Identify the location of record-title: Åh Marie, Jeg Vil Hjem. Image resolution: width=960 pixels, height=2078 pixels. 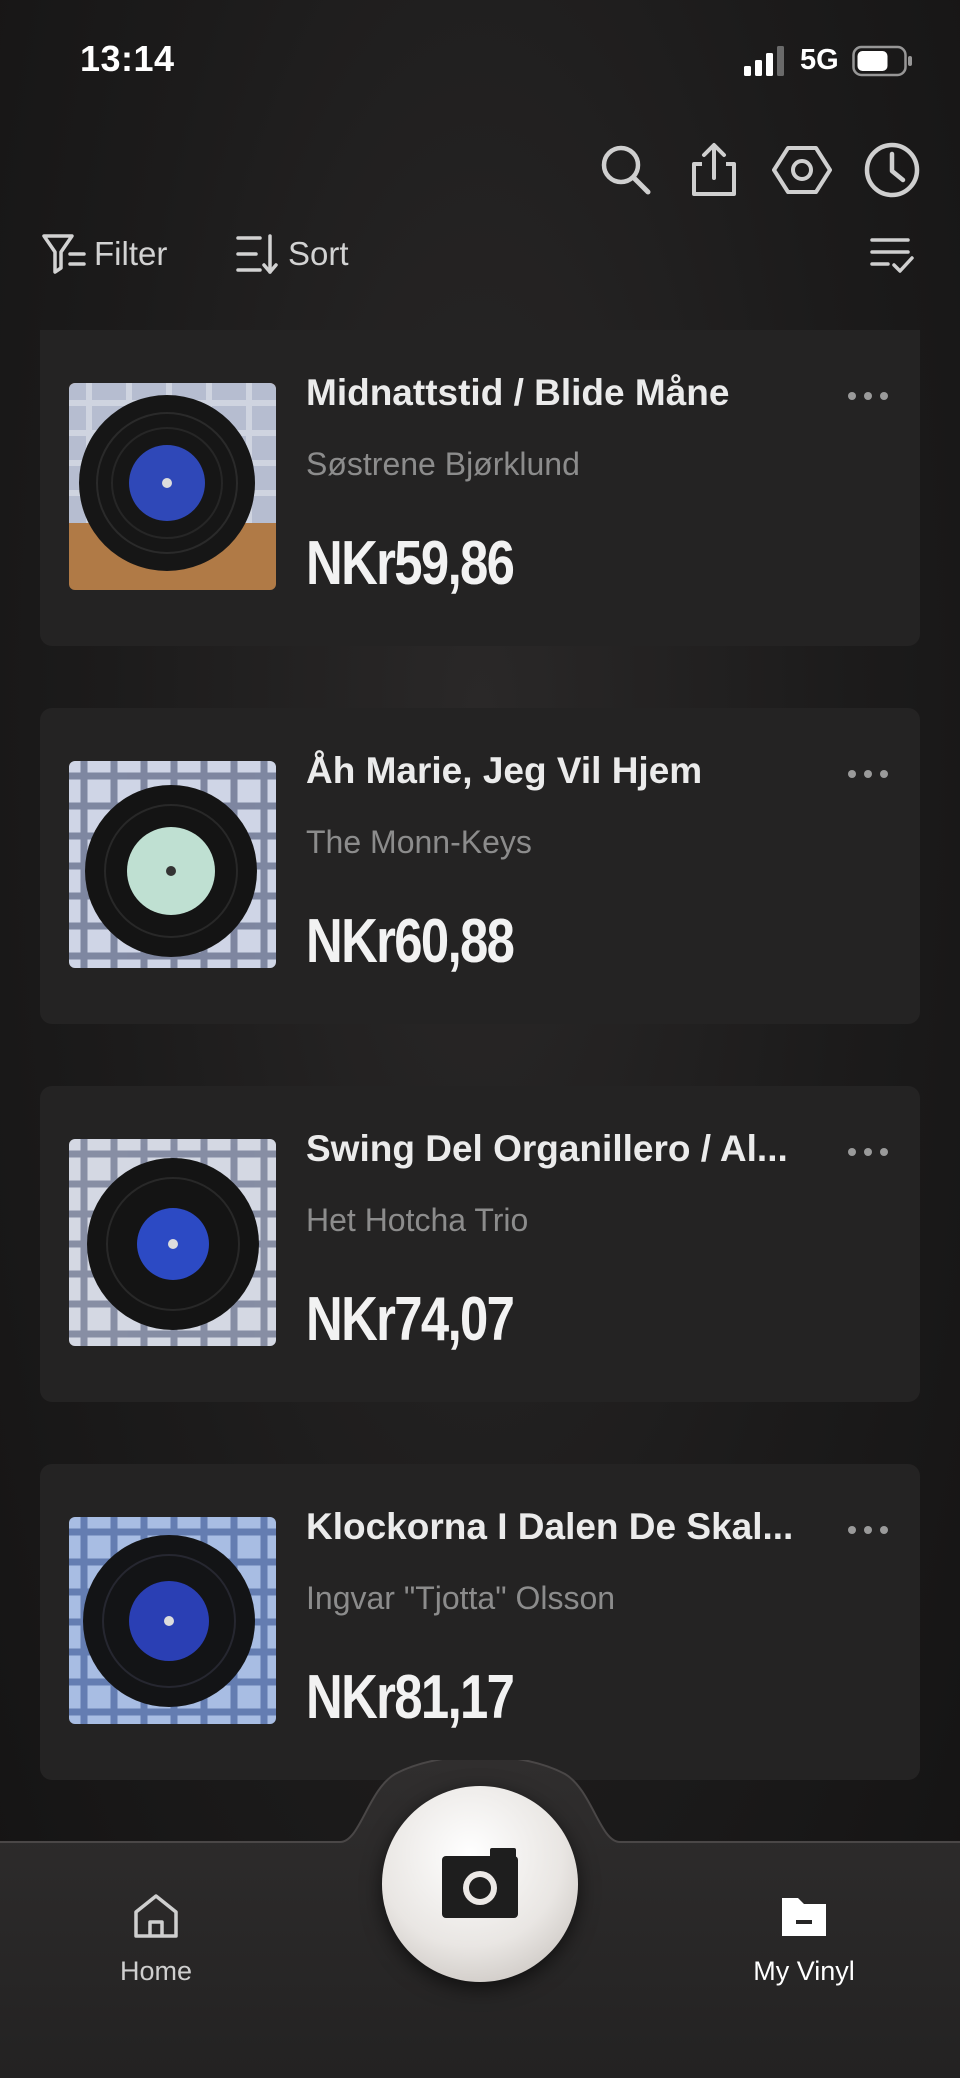
(504, 770).